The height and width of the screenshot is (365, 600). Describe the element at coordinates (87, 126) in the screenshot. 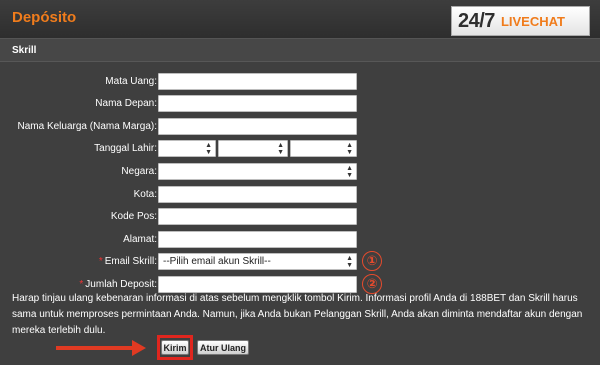

I see `nama-keluarga-label: Nama Keluarga (Nama Marga):` at that location.